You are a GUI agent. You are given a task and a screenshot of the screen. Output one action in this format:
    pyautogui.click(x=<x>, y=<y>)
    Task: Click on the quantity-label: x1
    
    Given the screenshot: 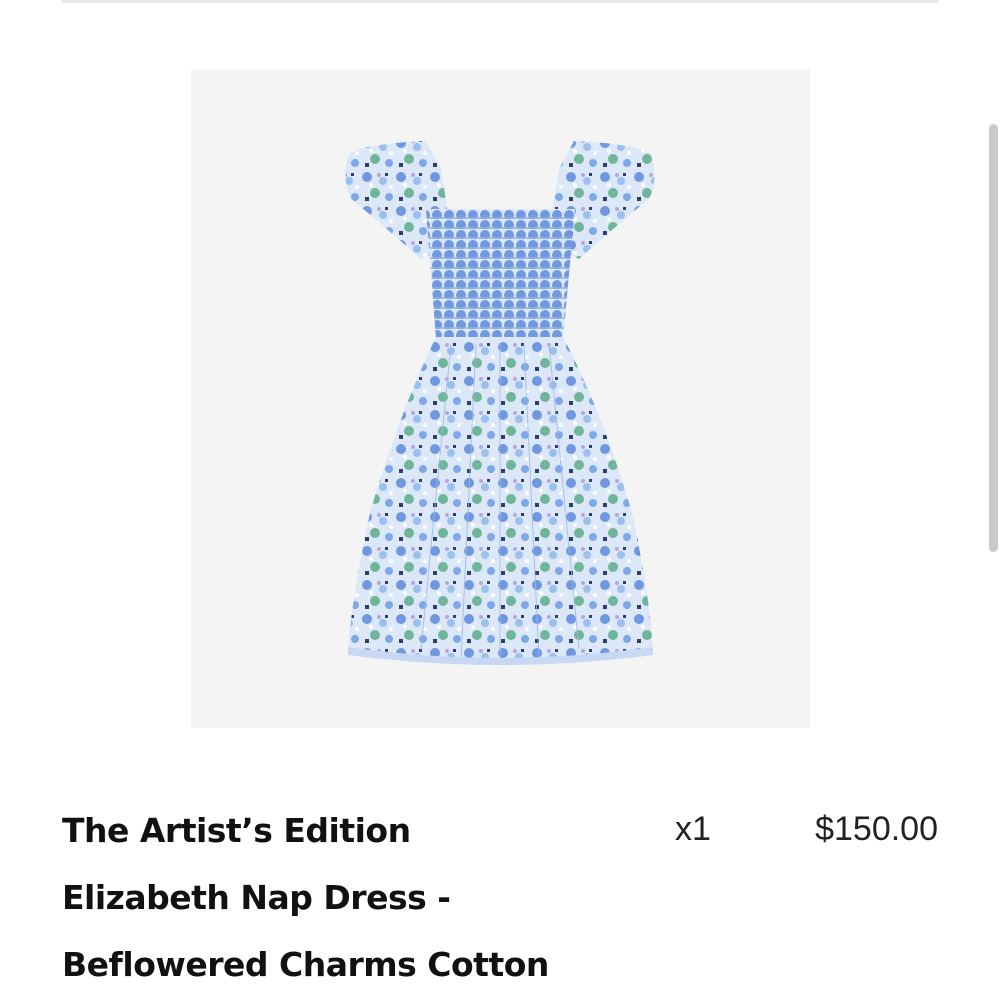 What is the action you would take?
    pyautogui.click(x=693, y=829)
    